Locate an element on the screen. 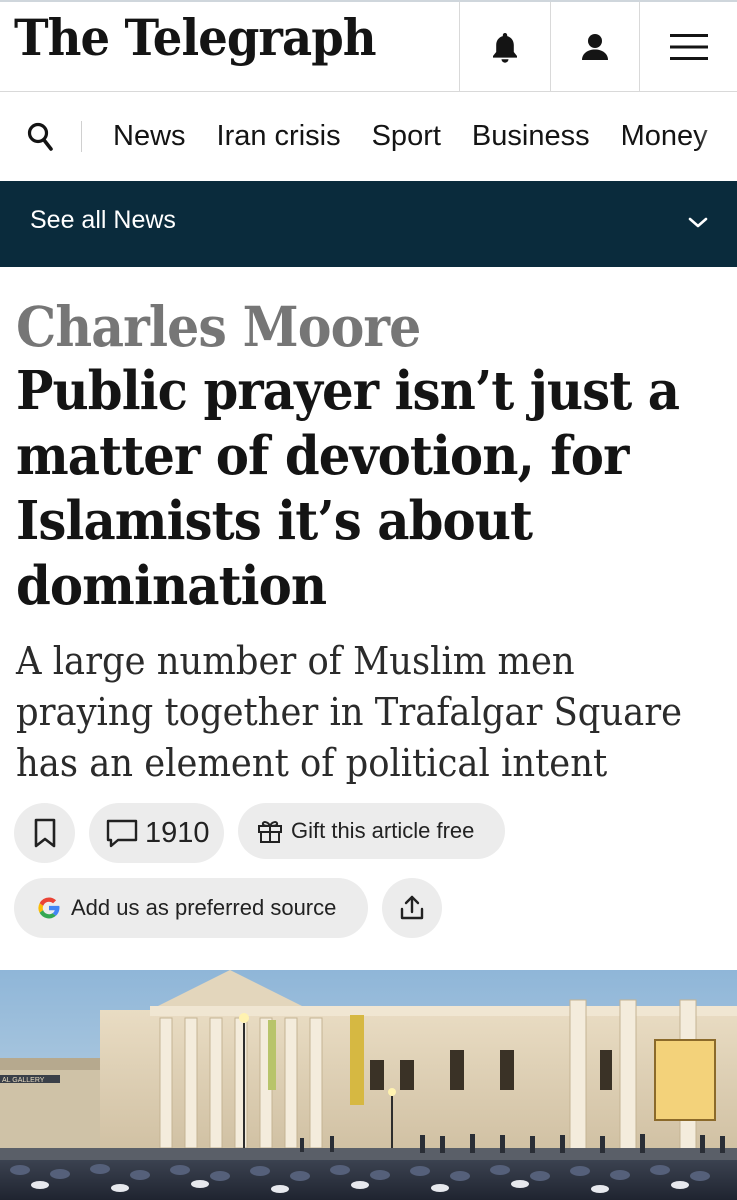 This screenshot has width=737, height=1200. preferred-source-button: Add us as preferred source is located at coordinates (191, 908).